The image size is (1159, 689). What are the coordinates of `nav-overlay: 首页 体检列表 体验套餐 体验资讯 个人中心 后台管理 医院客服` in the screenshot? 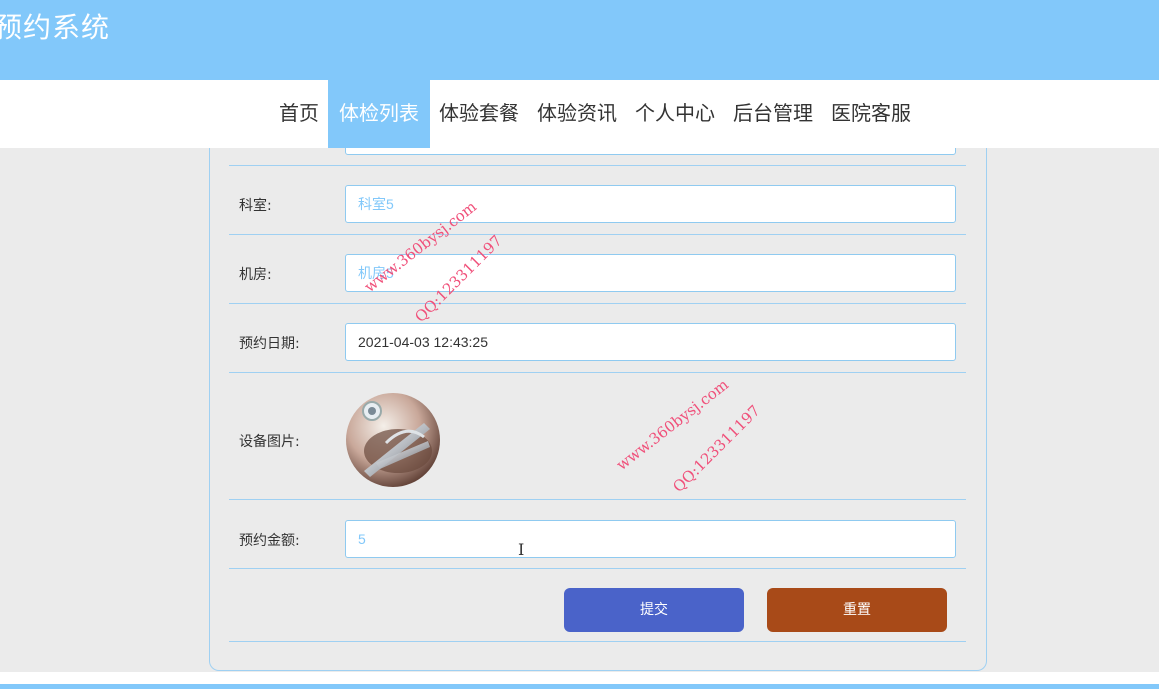 It's located at (579, 114).